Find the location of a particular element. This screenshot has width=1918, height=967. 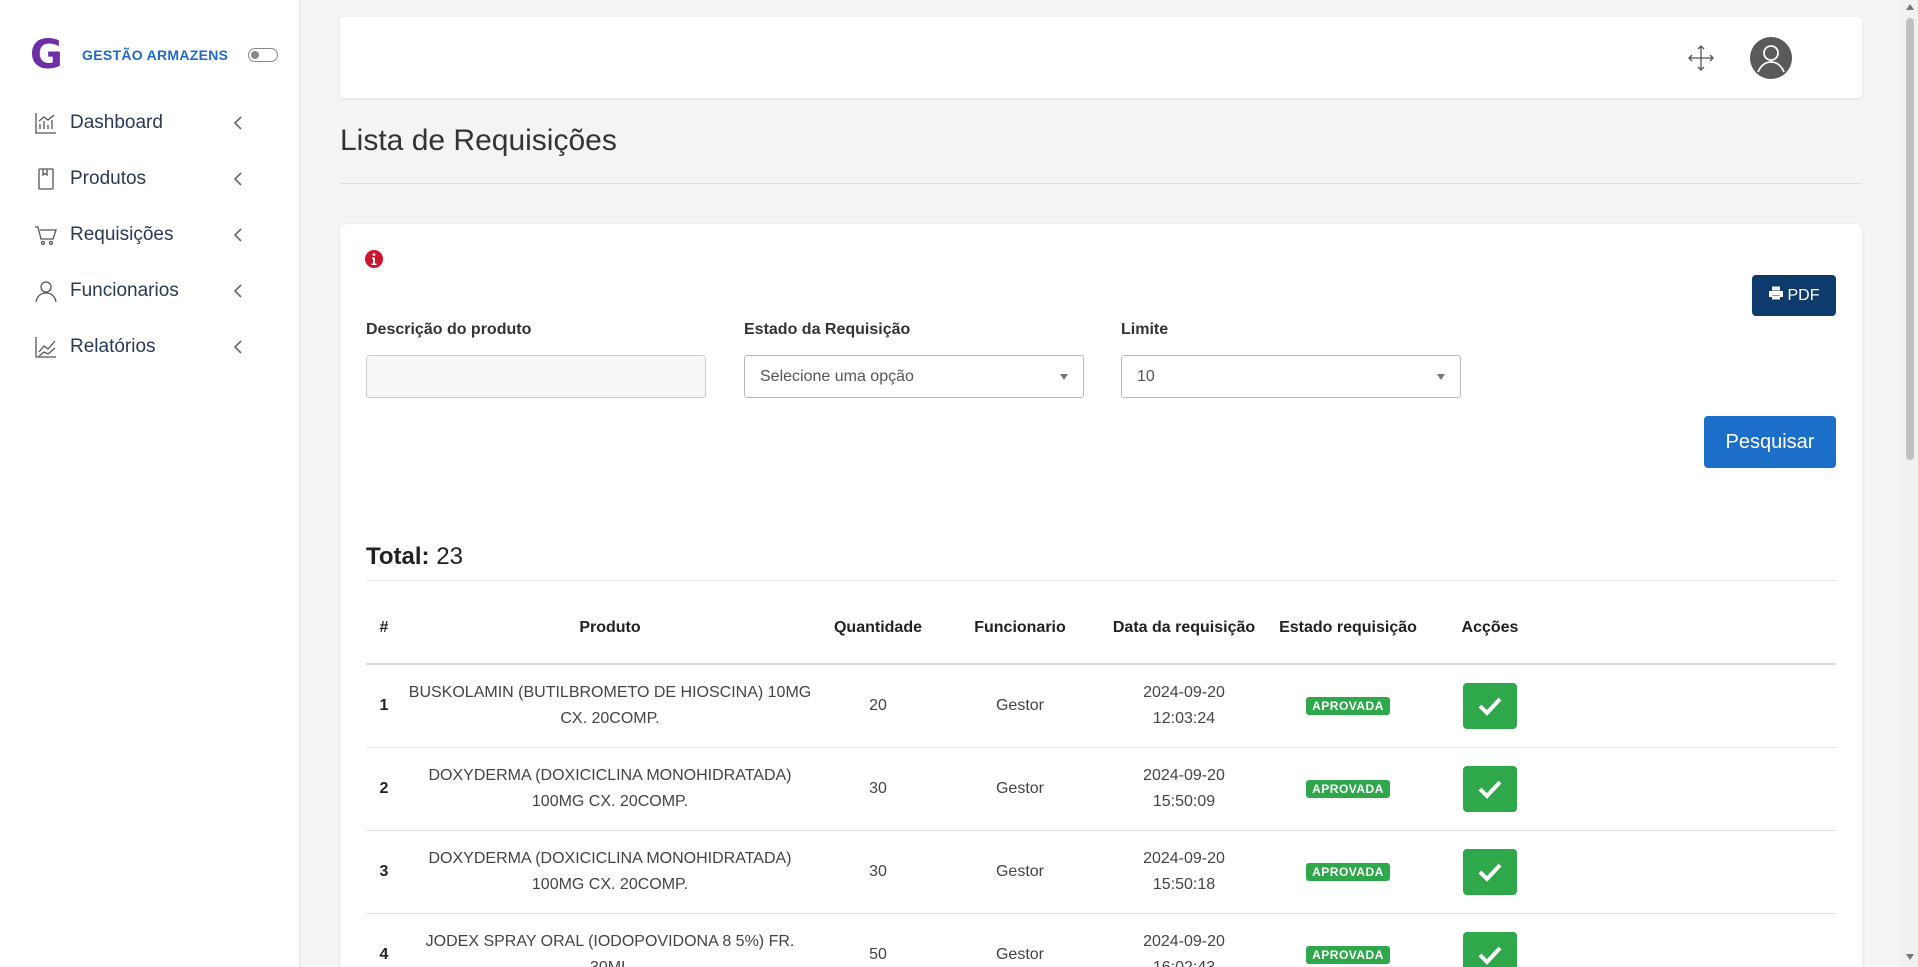

col-header-estado: Estado requisição is located at coordinates (1348, 628).